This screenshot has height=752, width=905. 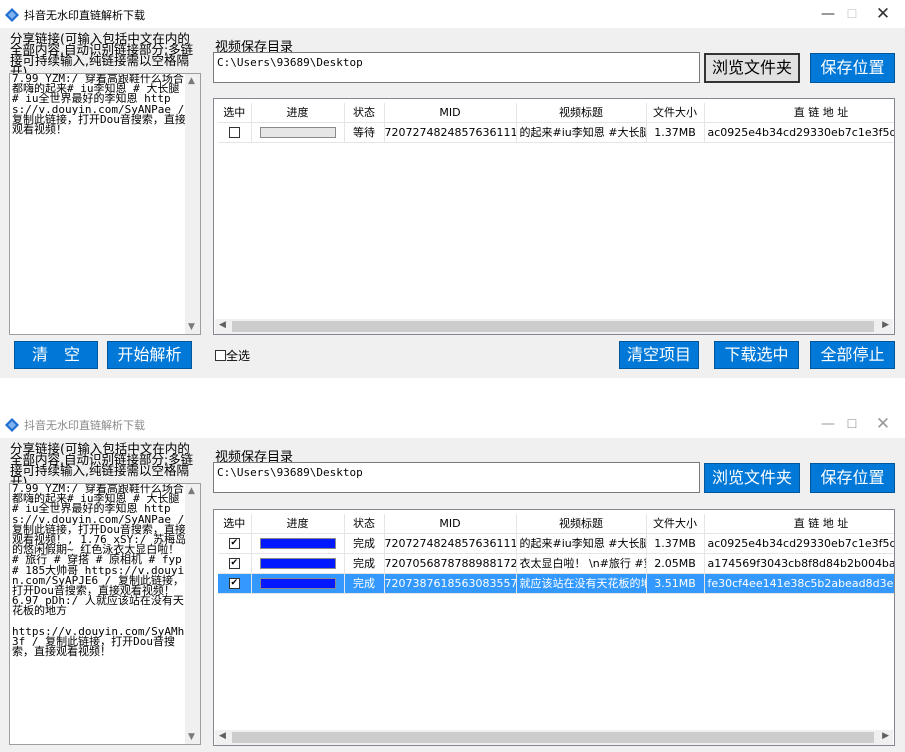 What do you see at coordinates (238, 356) in the screenshot?
I see `select-all-label: 全选` at bounding box center [238, 356].